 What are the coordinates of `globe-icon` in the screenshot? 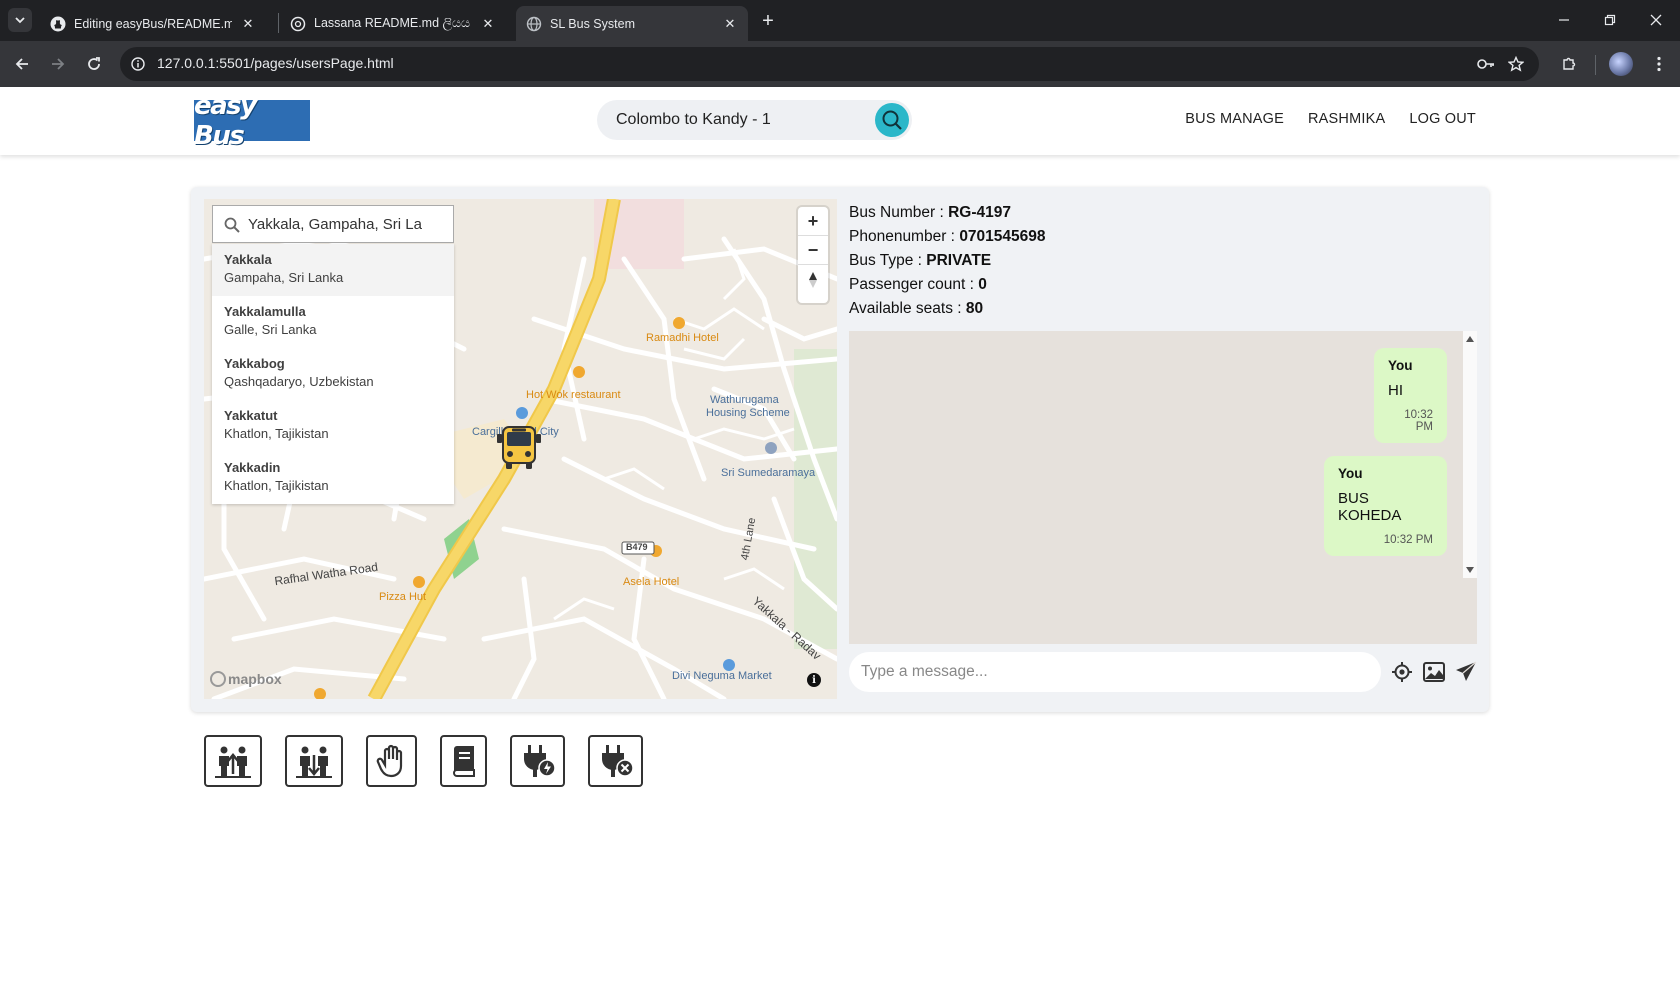 It's located at (534, 23).